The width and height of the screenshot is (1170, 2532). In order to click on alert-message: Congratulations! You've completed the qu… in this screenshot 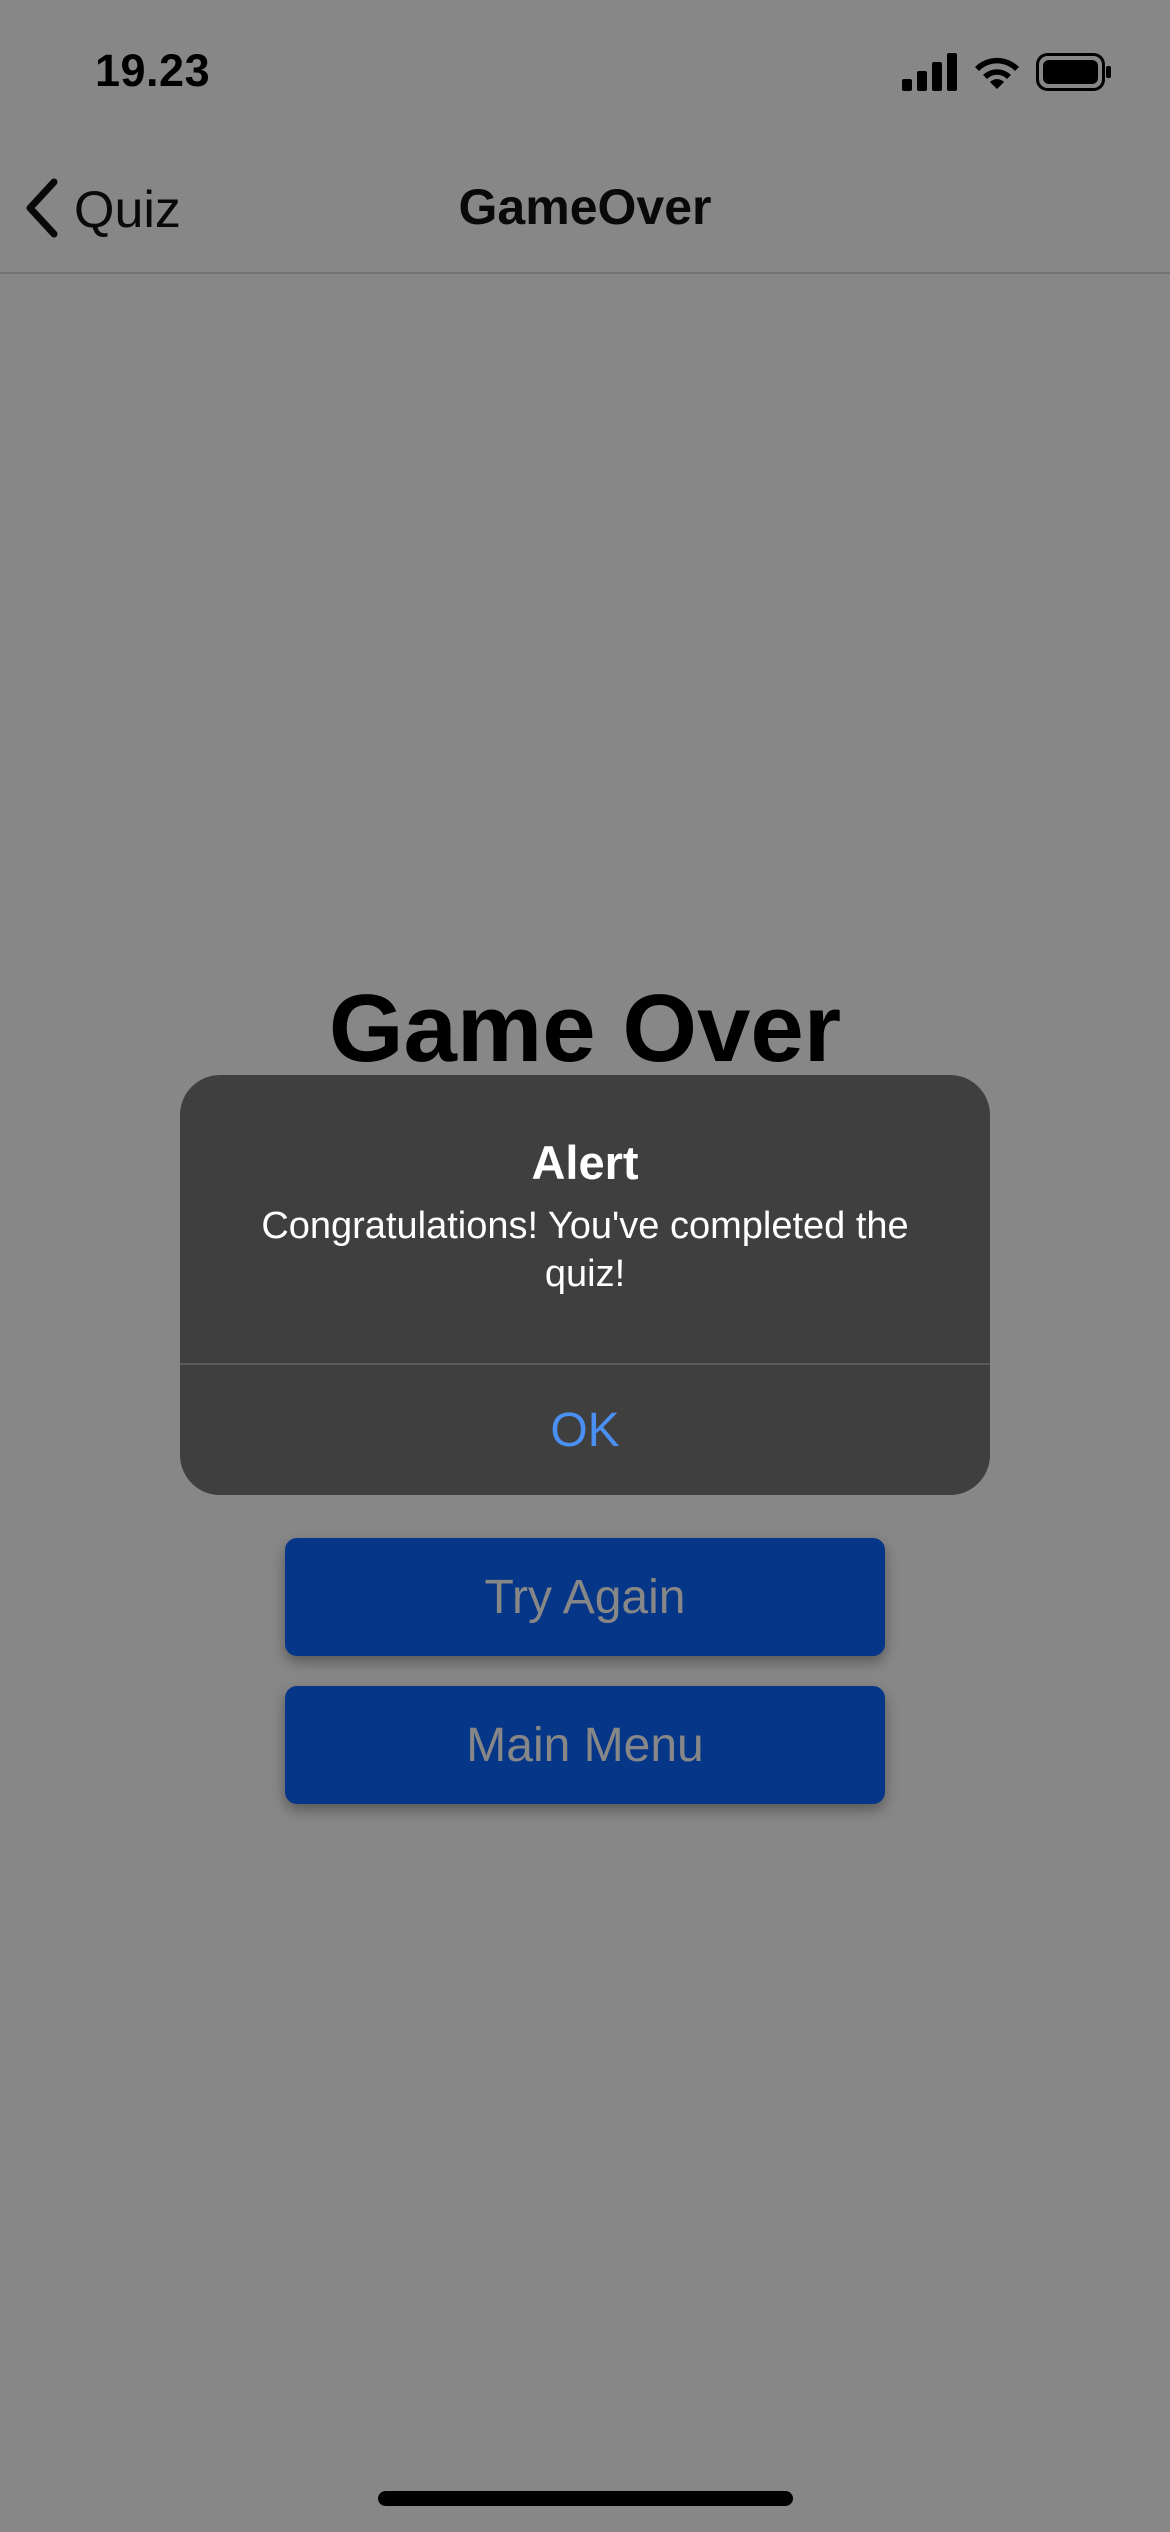, I will do `click(585, 1250)`.